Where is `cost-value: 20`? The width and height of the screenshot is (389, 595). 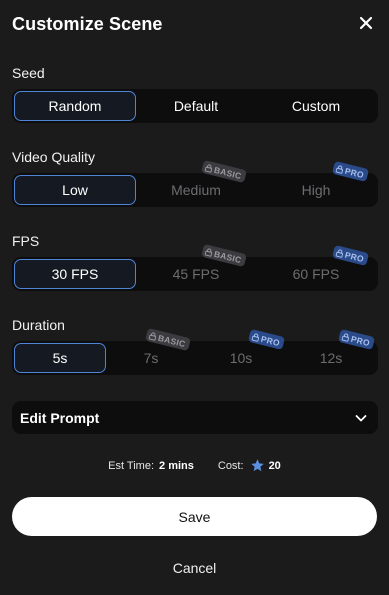 cost-value: 20 is located at coordinates (274, 465).